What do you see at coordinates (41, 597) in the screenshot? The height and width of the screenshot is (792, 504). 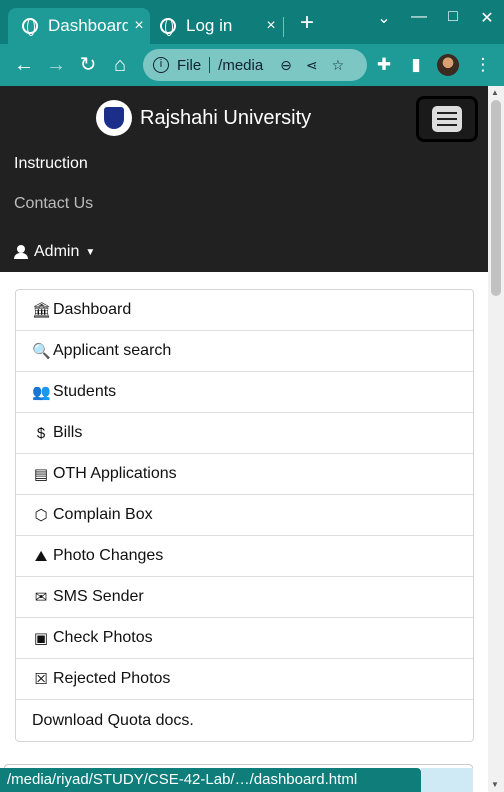 I see `envelope-icon: ✉` at bounding box center [41, 597].